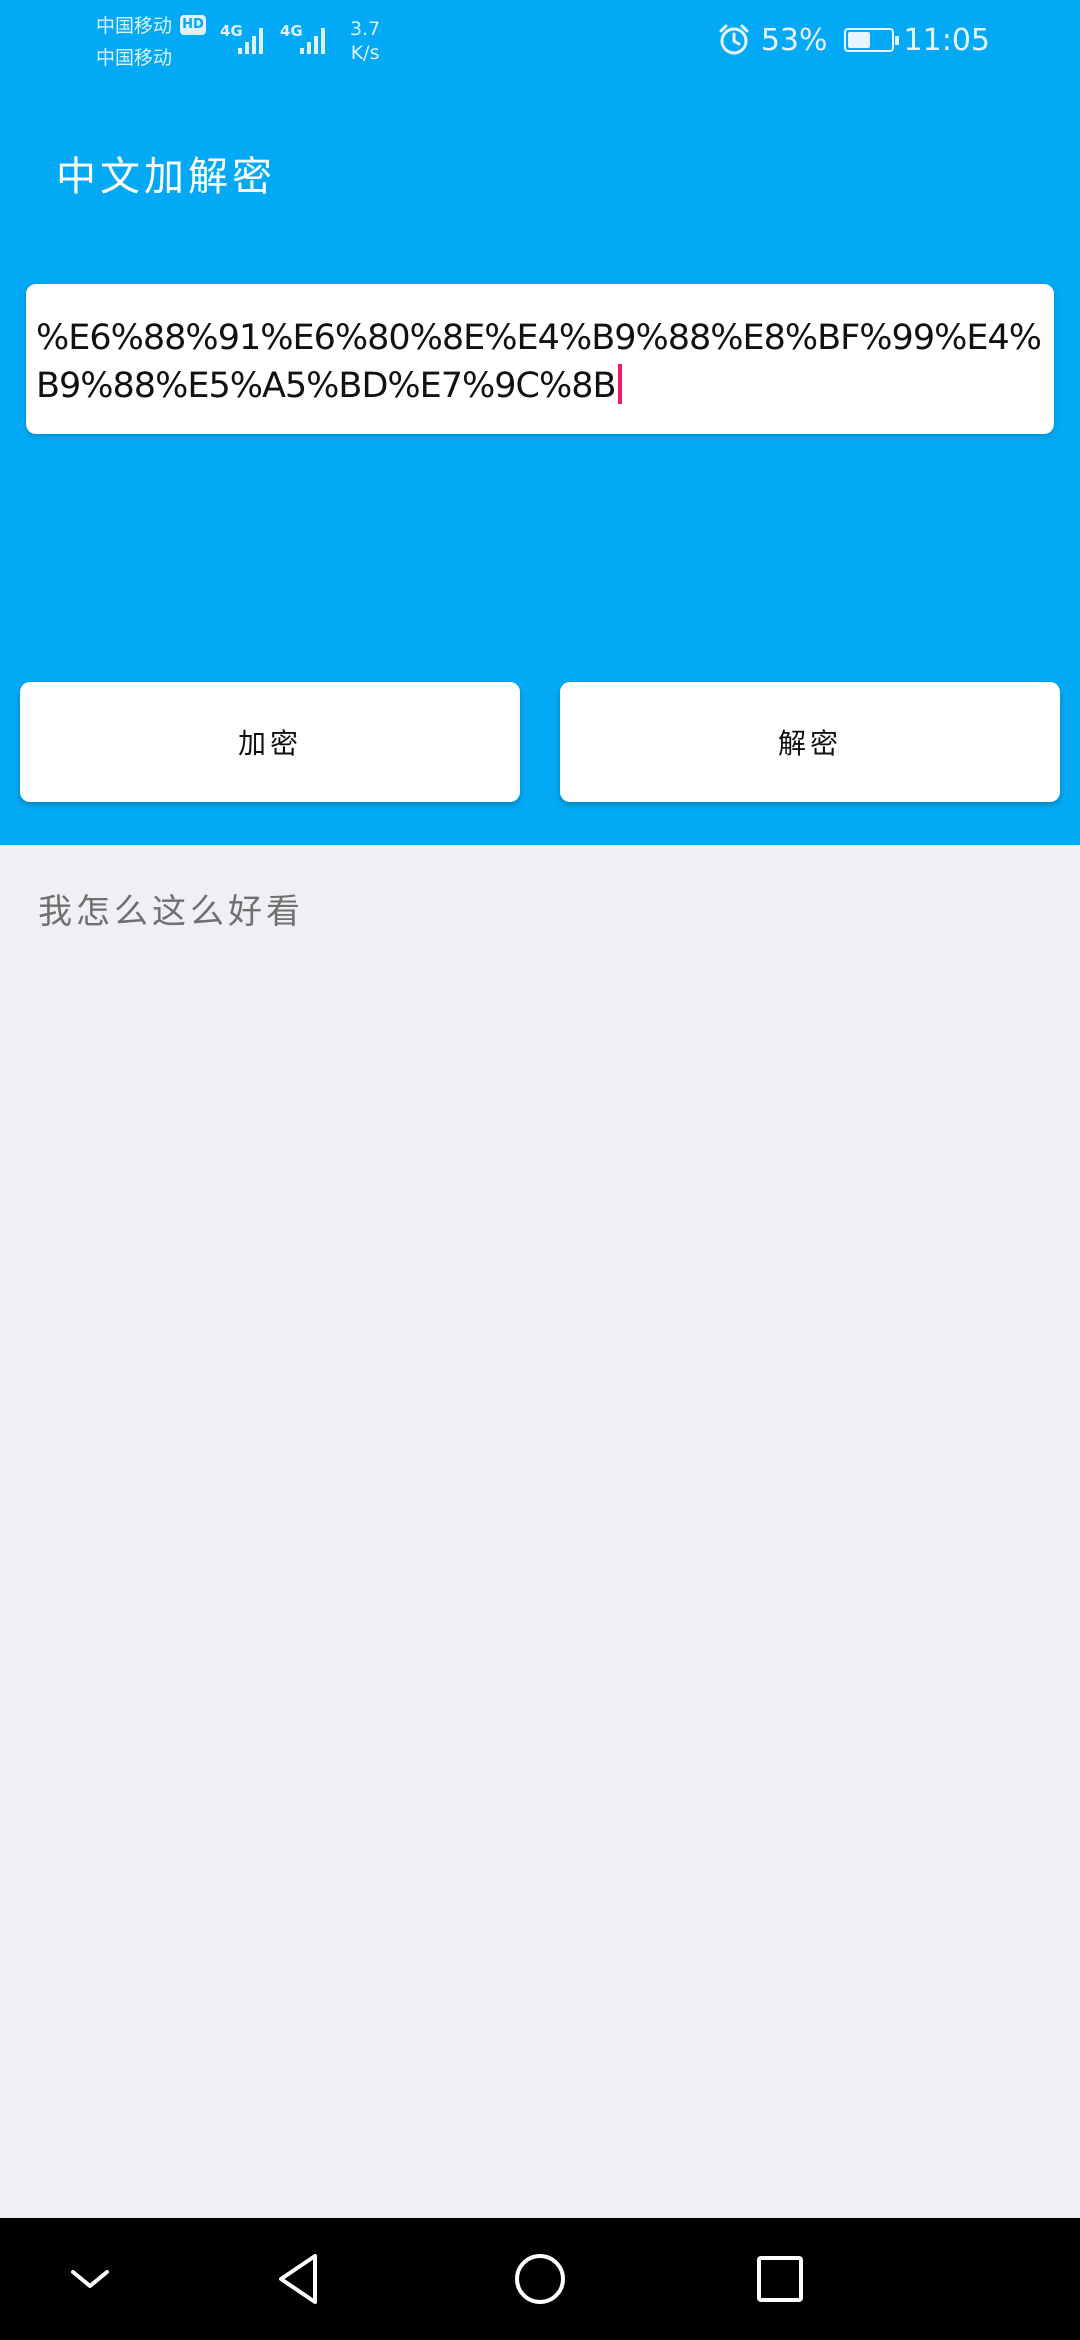 Image resolution: width=1080 pixels, height=2340 pixels. What do you see at coordinates (619, 384) in the screenshot?
I see `text-caret` at bounding box center [619, 384].